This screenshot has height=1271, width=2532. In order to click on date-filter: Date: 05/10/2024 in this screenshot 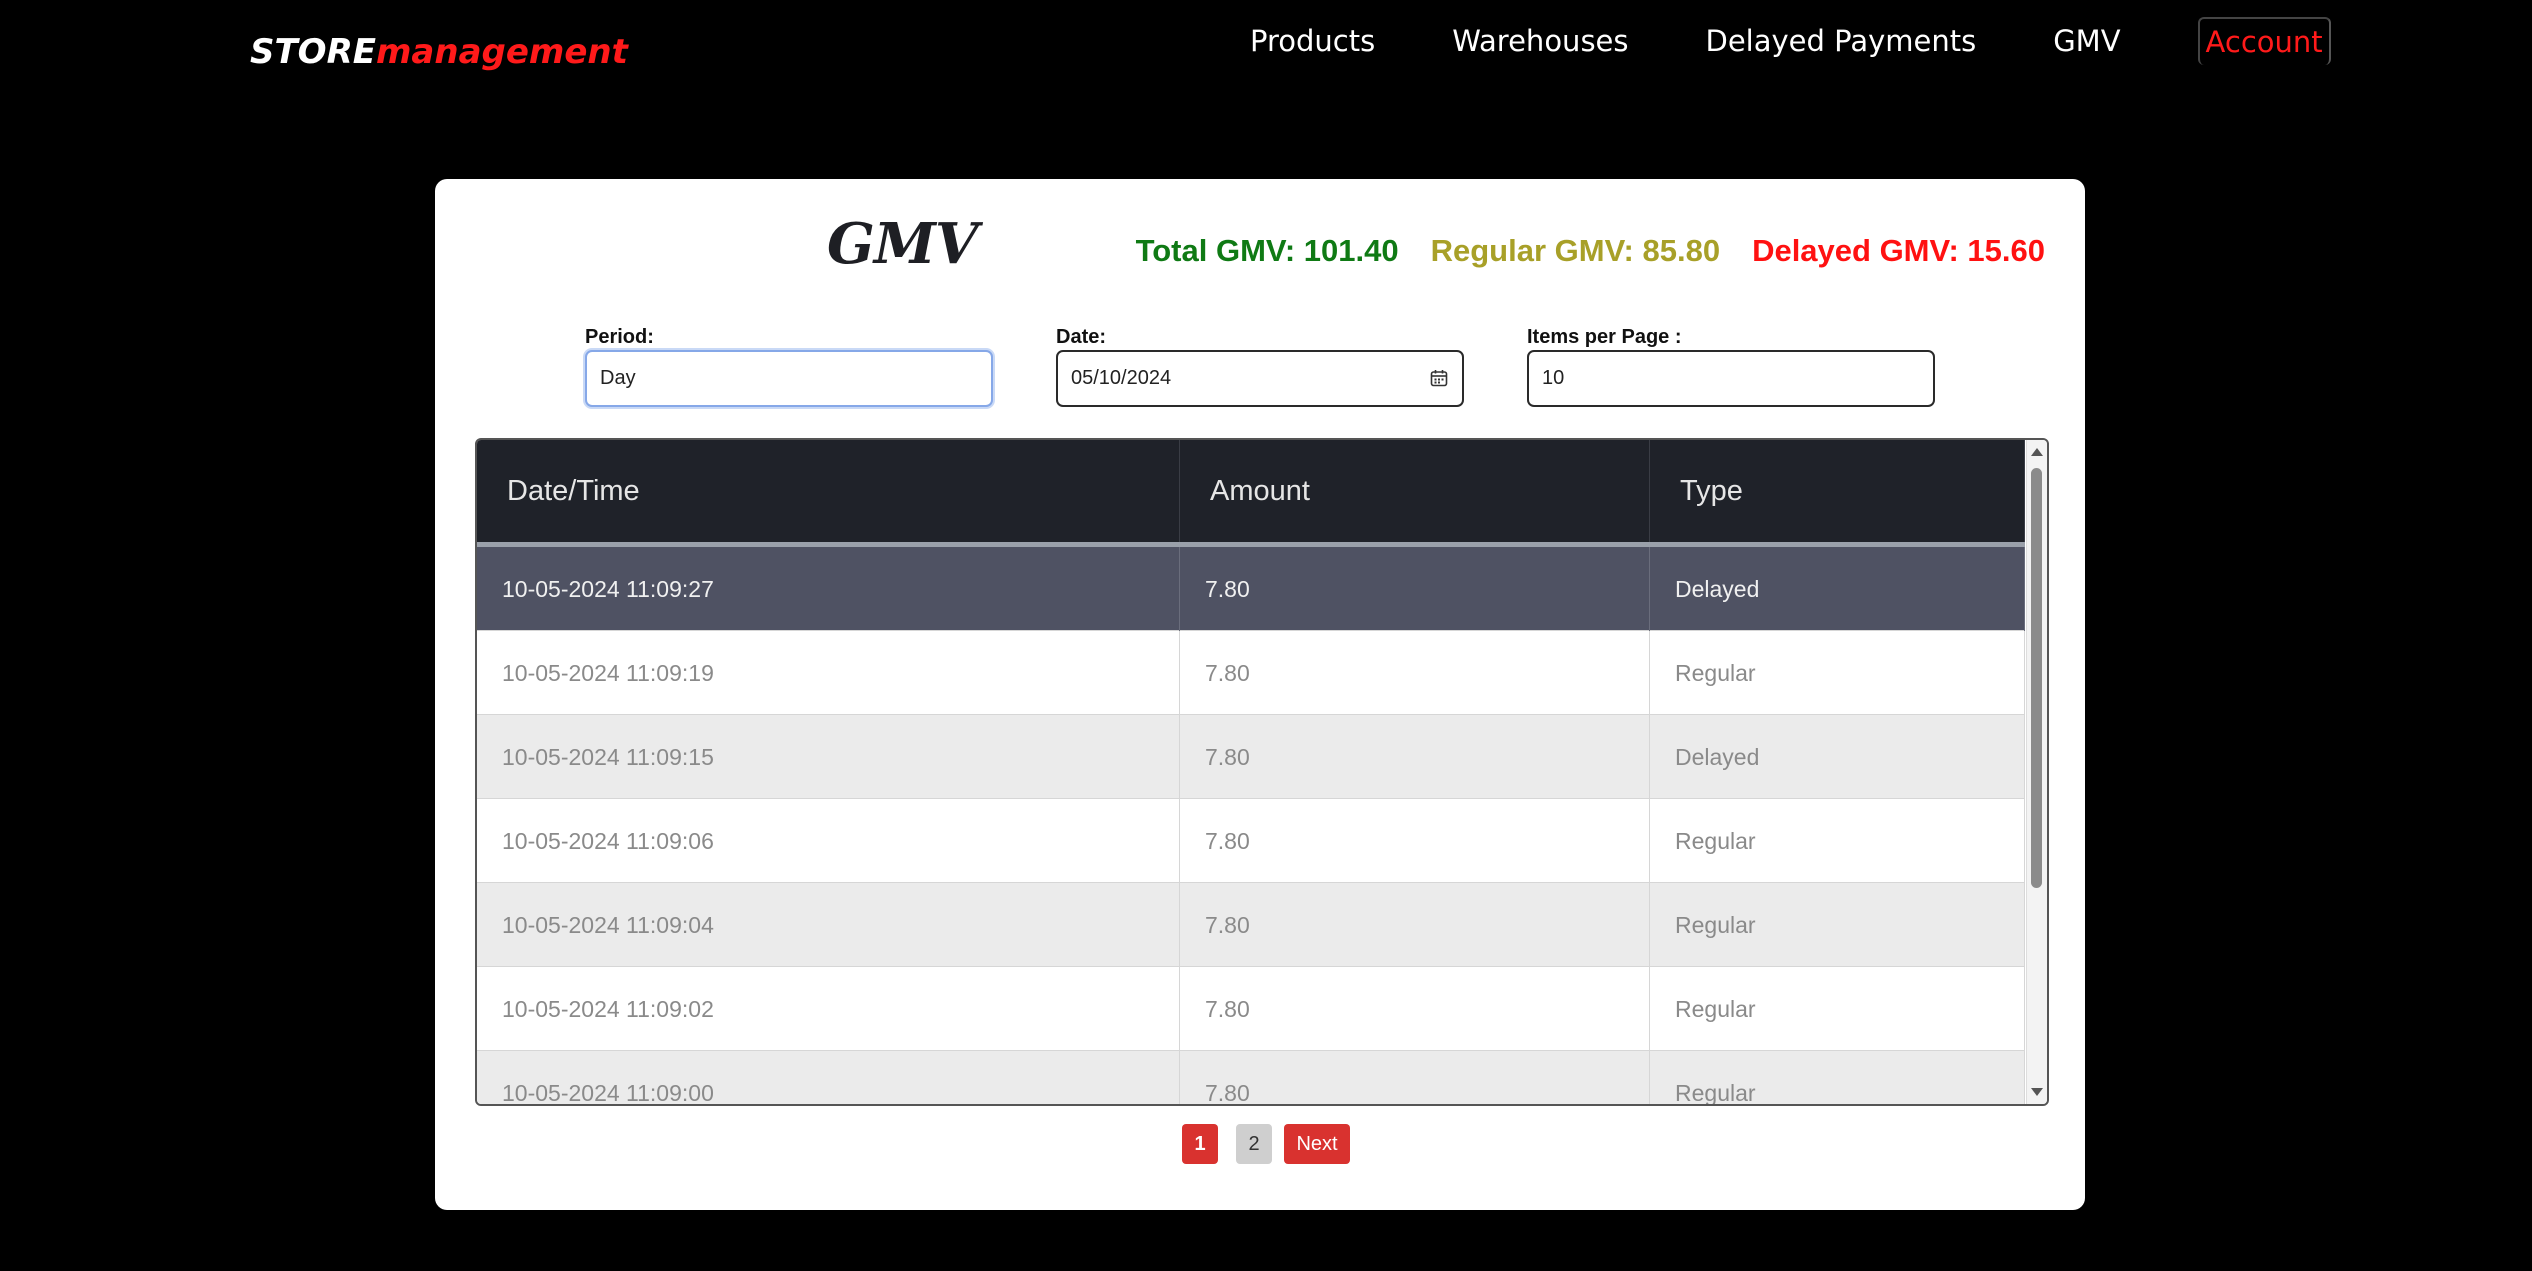, I will do `click(1260, 365)`.